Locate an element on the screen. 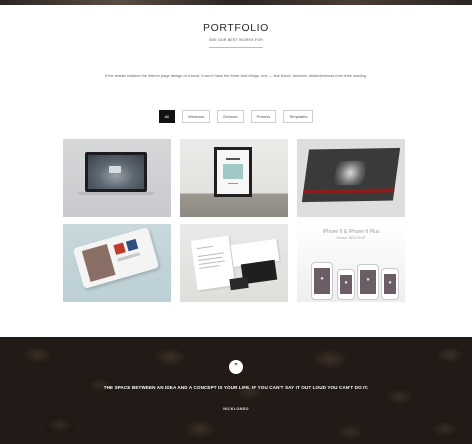 The height and width of the screenshot is (444, 472). city-print-image is located at coordinates (351, 175).